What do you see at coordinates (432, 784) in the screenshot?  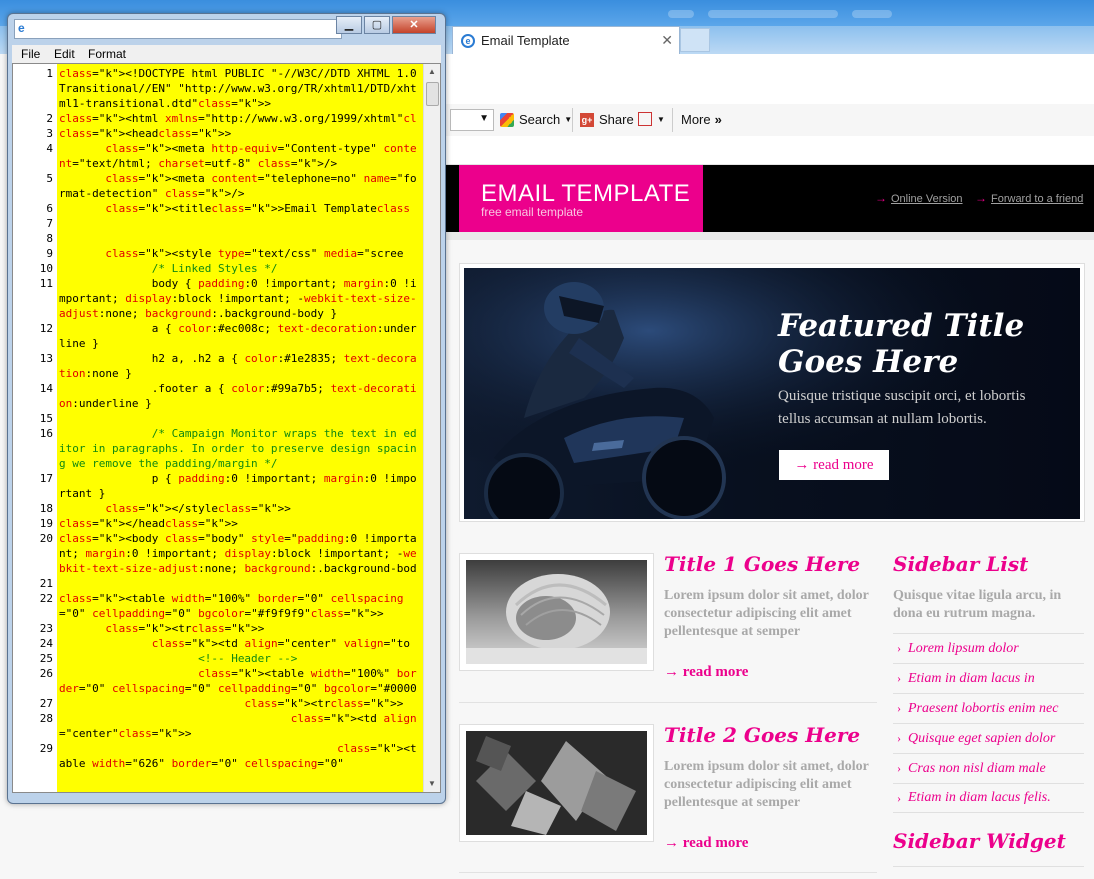 I see `scroll-down-icon: ▼` at bounding box center [432, 784].